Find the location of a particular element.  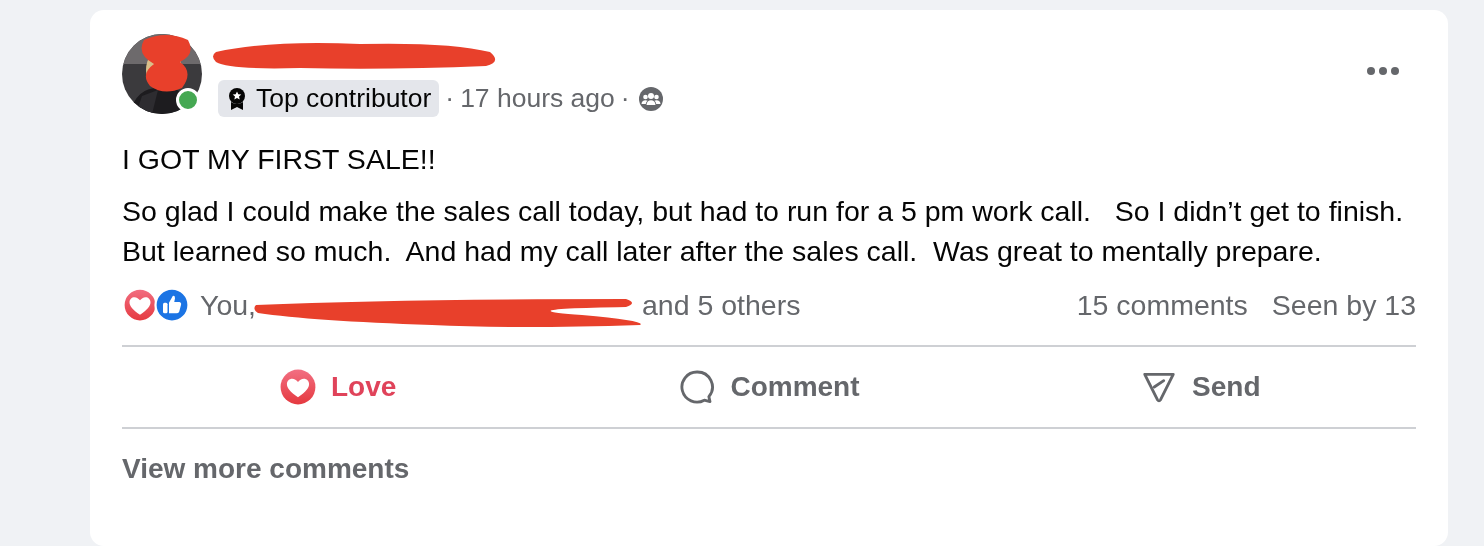

reaction-names: You, is located at coordinates (228, 305).